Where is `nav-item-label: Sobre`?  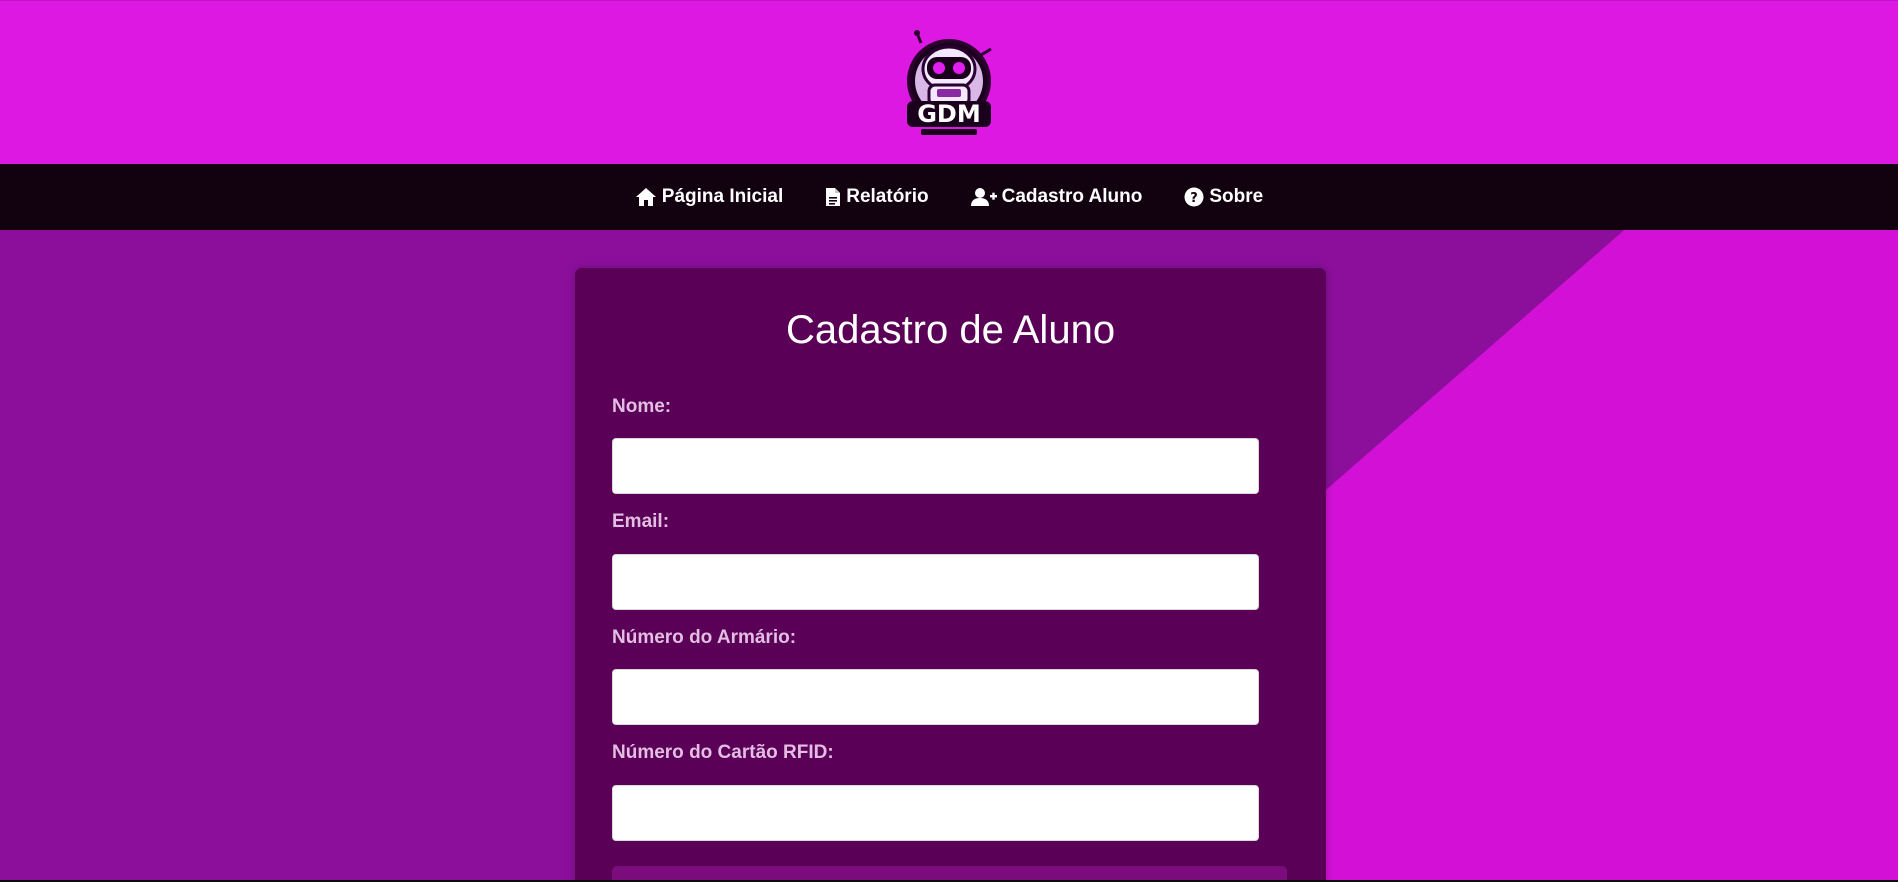 nav-item-label: Sobre is located at coordinates (1236, 196).